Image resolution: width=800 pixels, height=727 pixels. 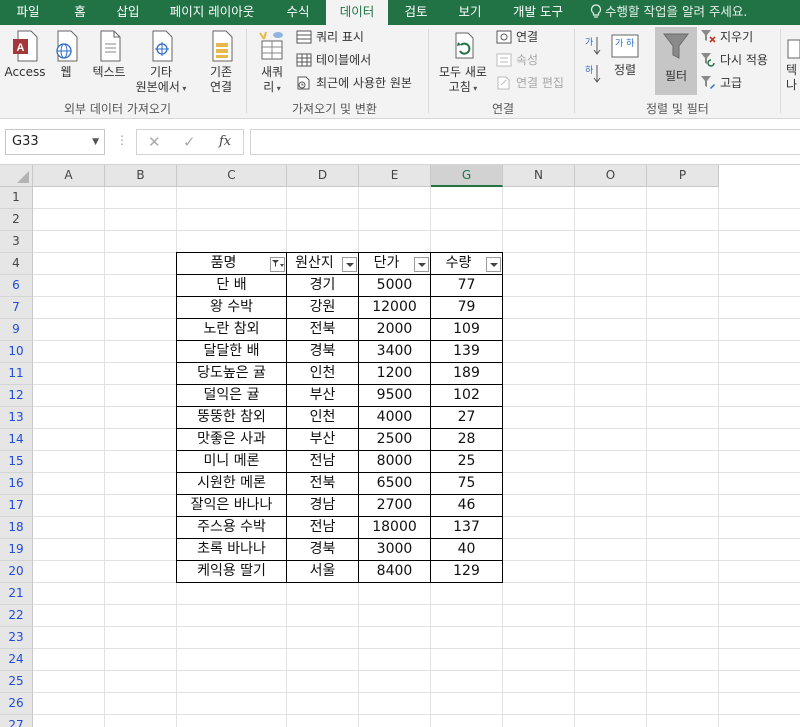 I want to click on table-cell: 맛좋은 사과, so click(x=231, y=439).